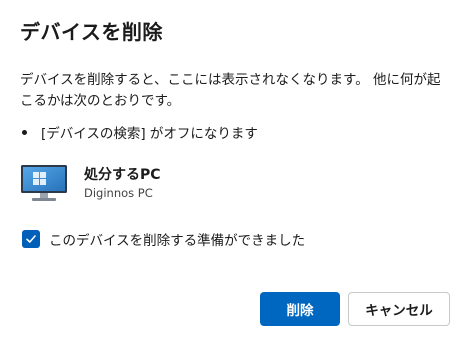 The width and height of the screenshot is (471, 342). I want to click on device-model: Diginnos PC, so click(118, 193).